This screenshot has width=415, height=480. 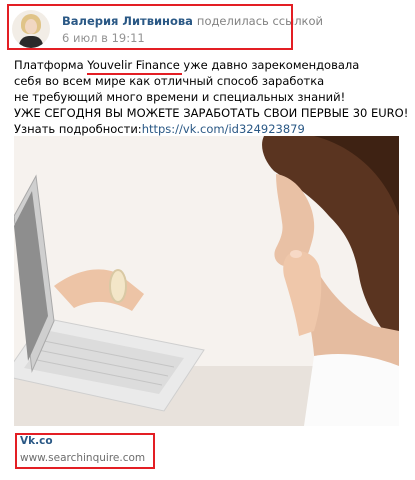 What do you see at coordinates (269, 65) in the screenshot?
I see `post-text-line-1-suffix: уже давно зарекомендовала` at bounding box center [269, 65].